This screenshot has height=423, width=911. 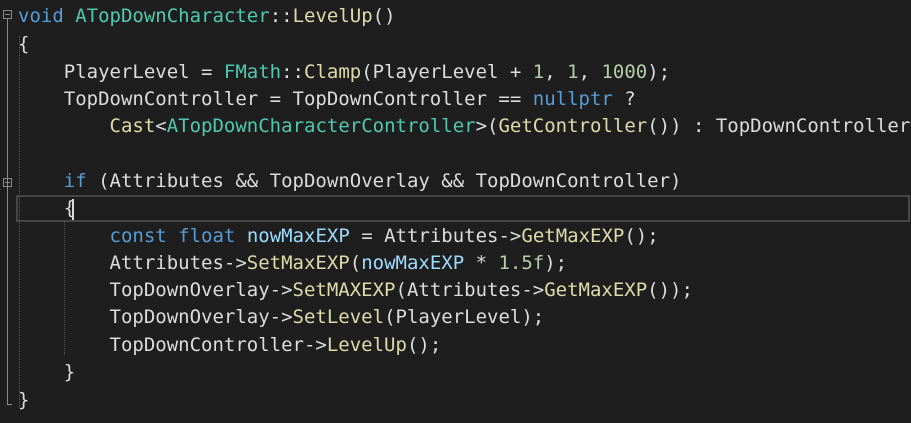 I want to click on code-line-2: {, so click(x=23, y=44).